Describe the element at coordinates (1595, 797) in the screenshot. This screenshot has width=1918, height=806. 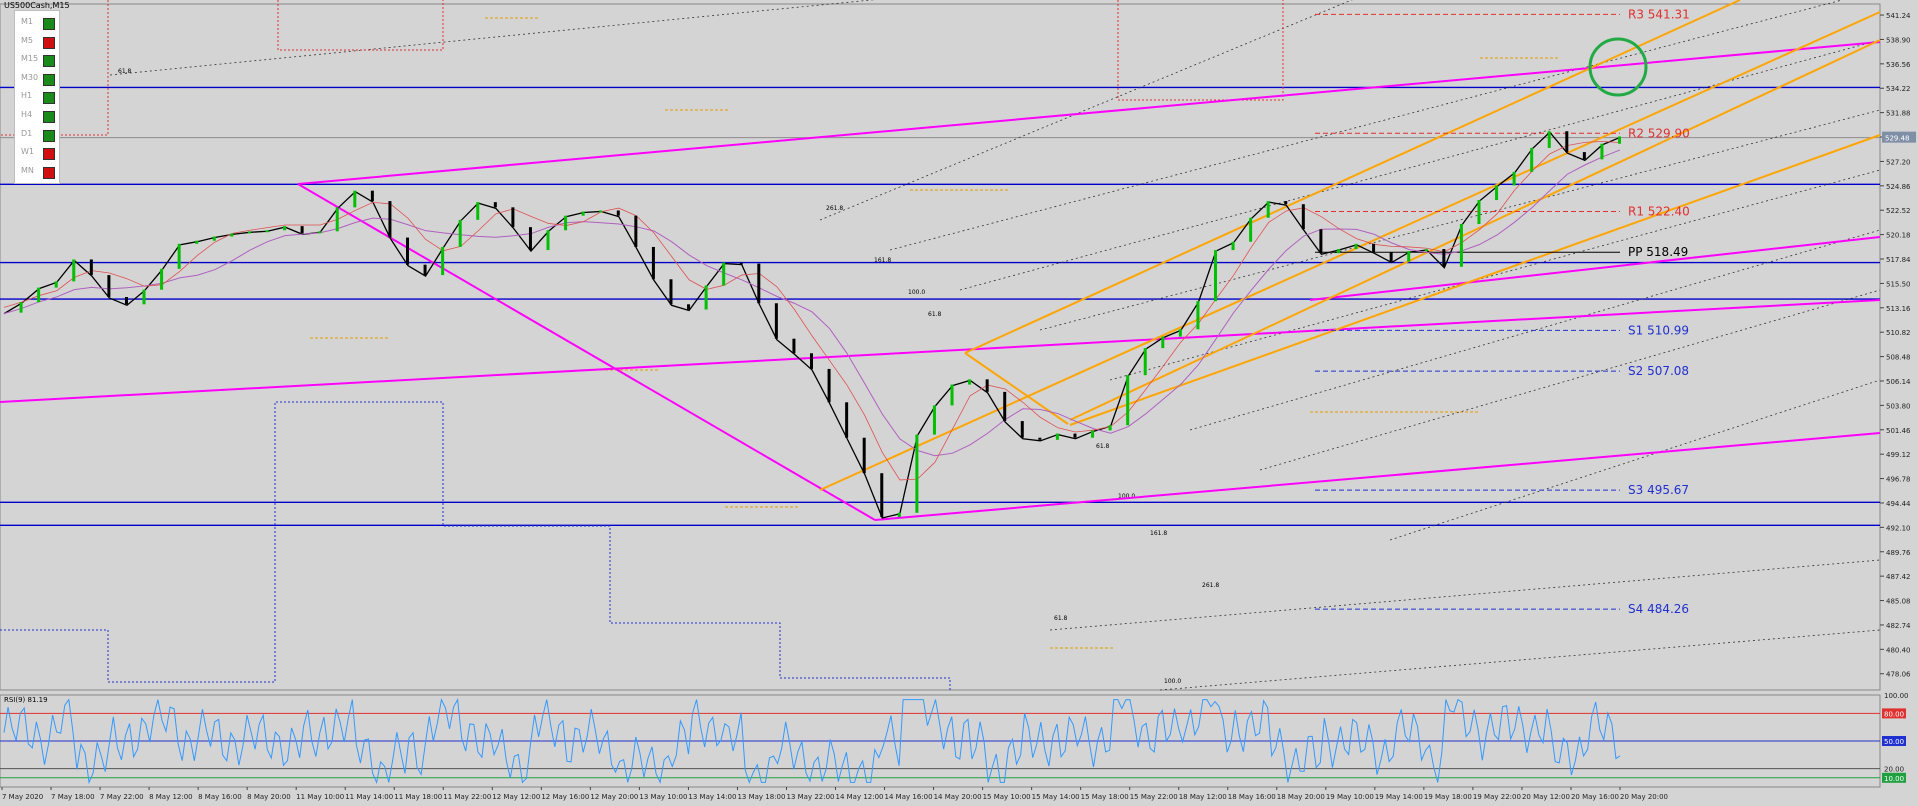
I see `time-tick-label: 20 May 16:00` at that location.